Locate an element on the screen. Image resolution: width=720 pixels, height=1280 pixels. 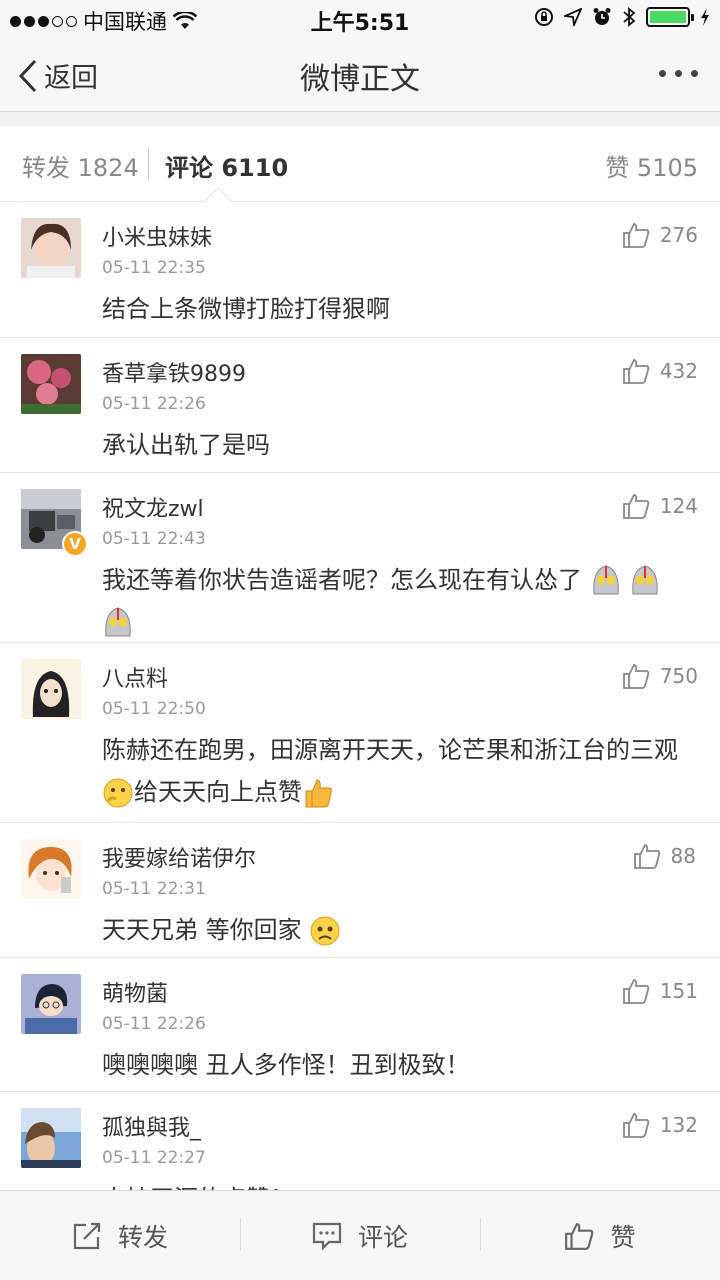
comment-text-continued: 给天天向上点赞 is located at coordinates (218, 792).